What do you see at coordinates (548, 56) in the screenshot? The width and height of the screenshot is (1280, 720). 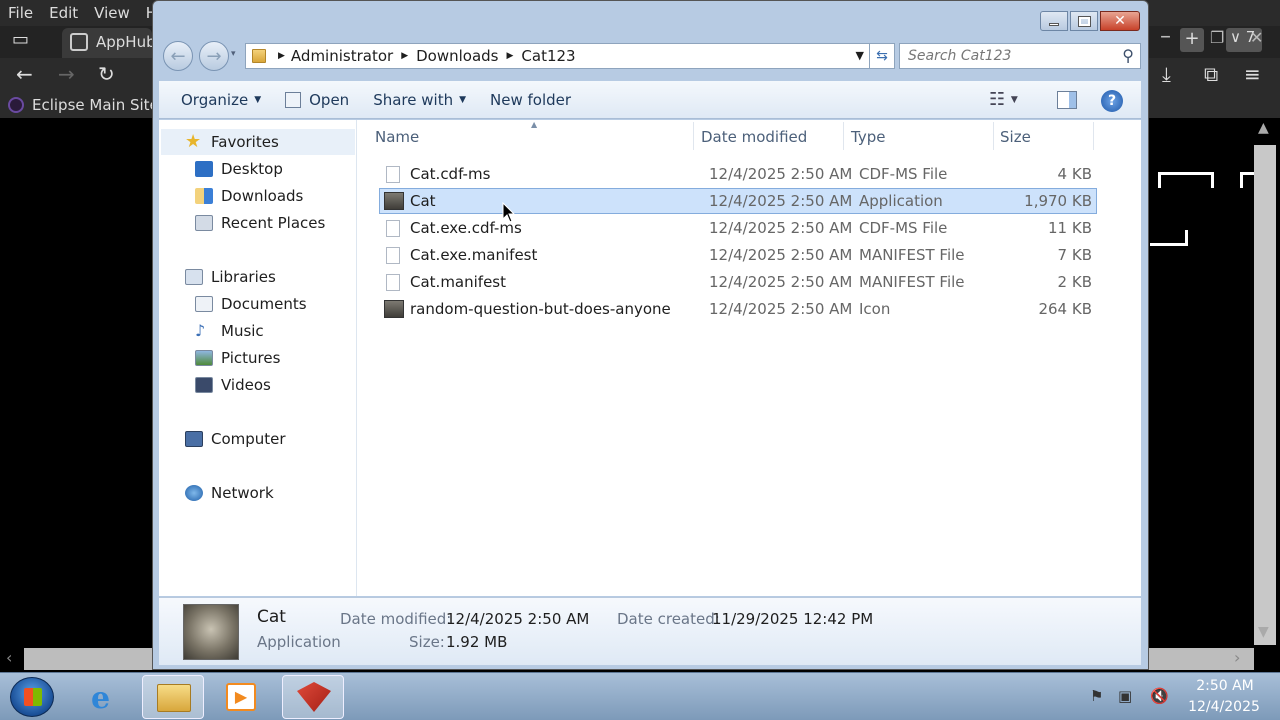 I see `breadcrumb-item: Cat123` at bounding box center [548, 56].